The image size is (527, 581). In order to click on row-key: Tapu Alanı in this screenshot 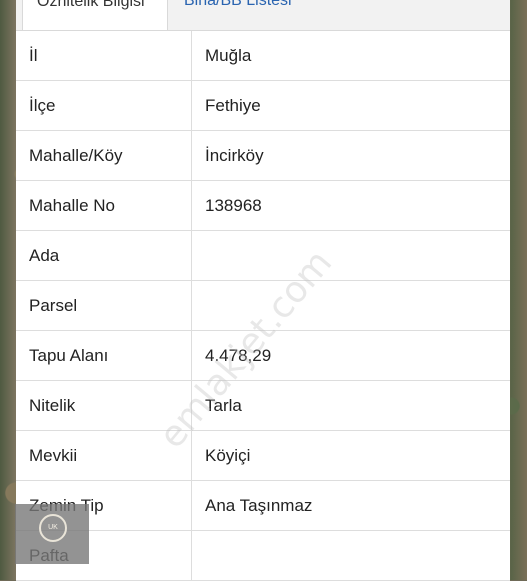, I will do `click(104, 355)`.